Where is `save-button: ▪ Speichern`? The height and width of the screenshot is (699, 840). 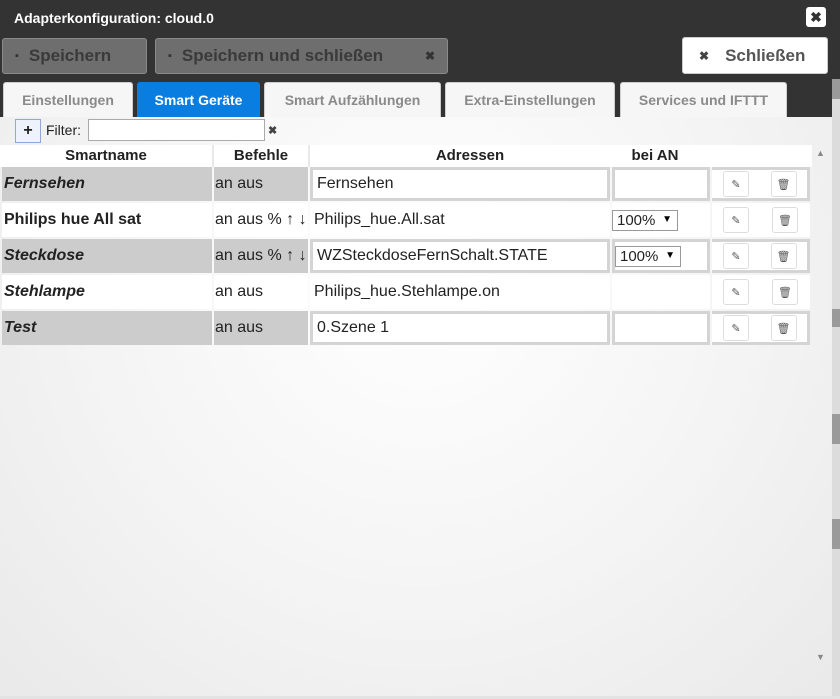
save-button: ▪ Speichern is located at coordinates (74, 56).